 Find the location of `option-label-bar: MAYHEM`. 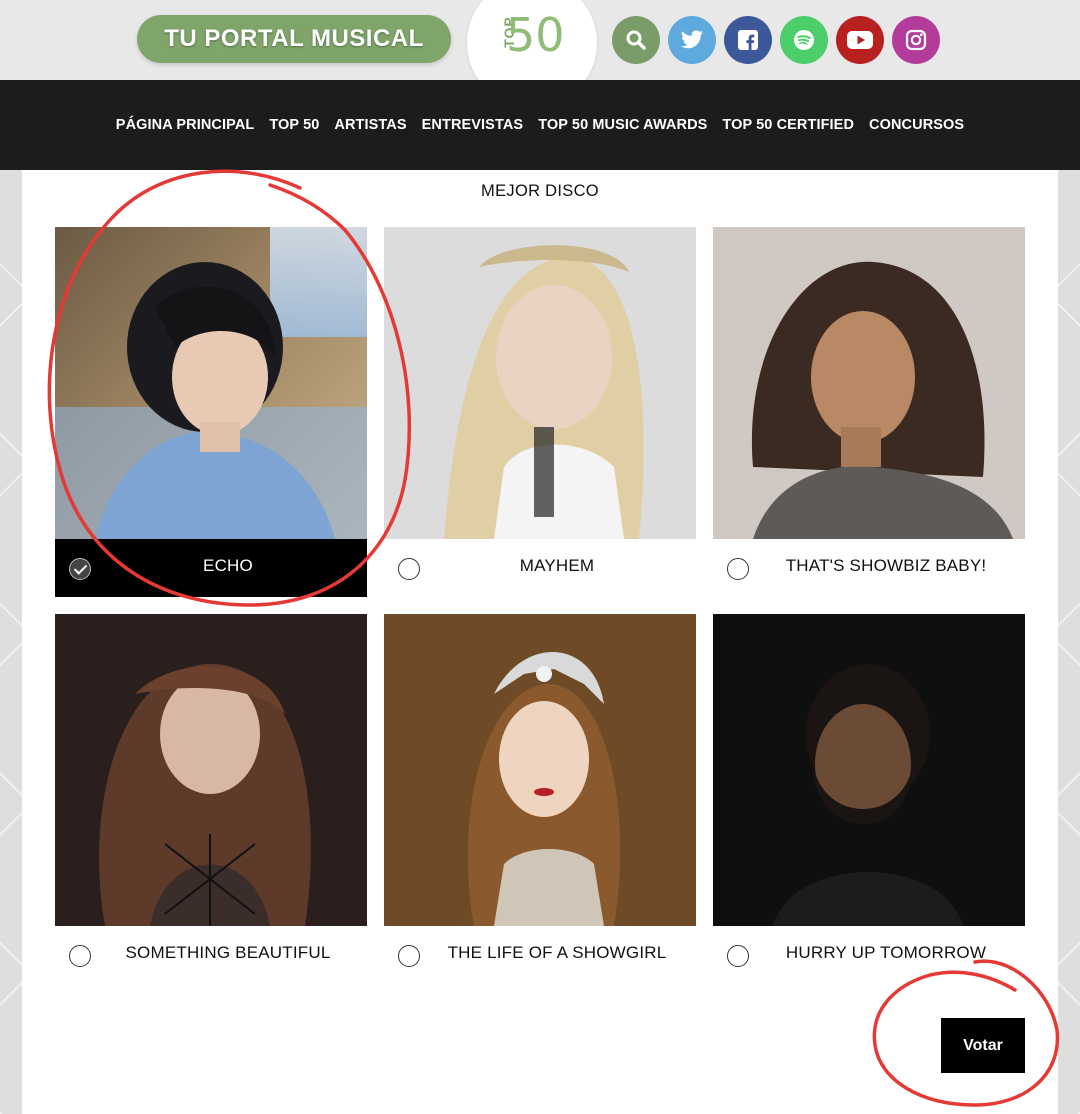

option-label-bar: MAYHEM is located at coordinates (540, 568).